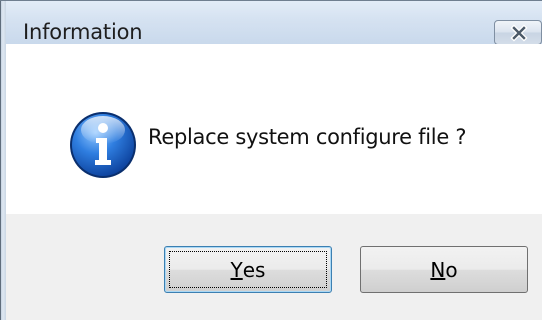 The width and height of the screenshot is (542, 320). Describe the element at coordinates (83, 32) in the screenshot. I see `window-title: Information` at that location.